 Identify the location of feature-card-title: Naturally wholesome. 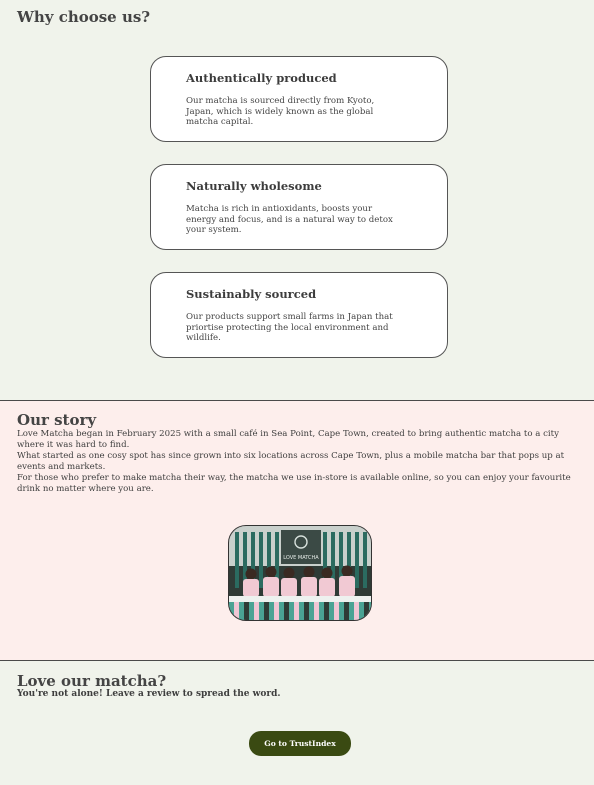
(254, 186).